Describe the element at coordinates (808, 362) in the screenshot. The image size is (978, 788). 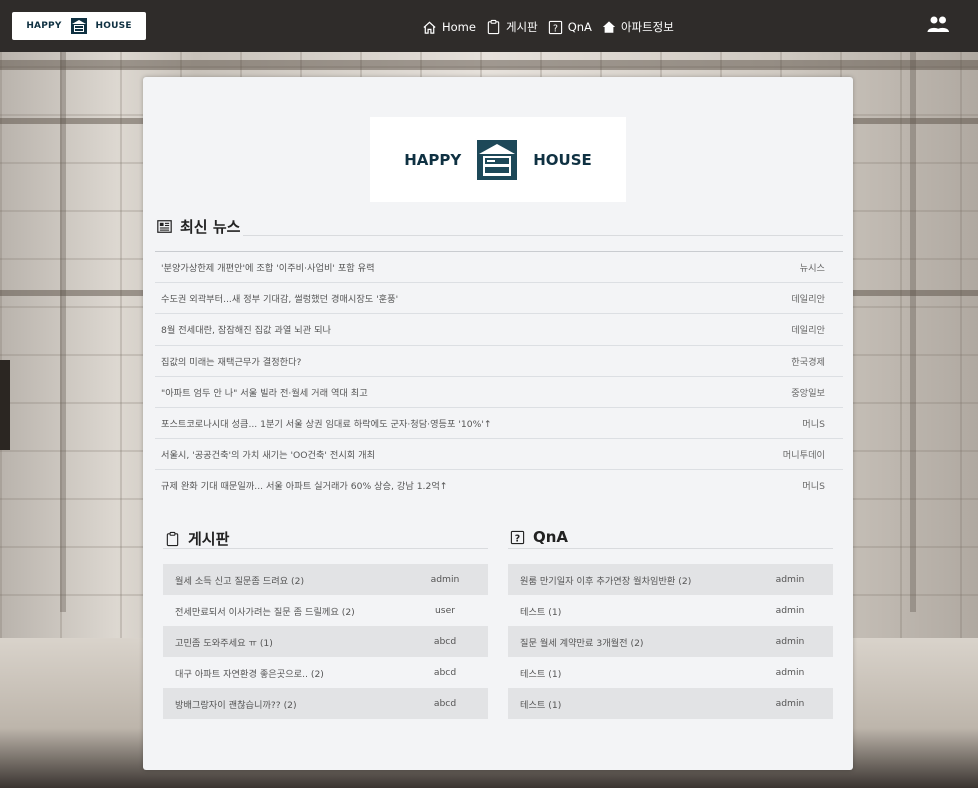
I see `news-source: 한국경제` at that location.